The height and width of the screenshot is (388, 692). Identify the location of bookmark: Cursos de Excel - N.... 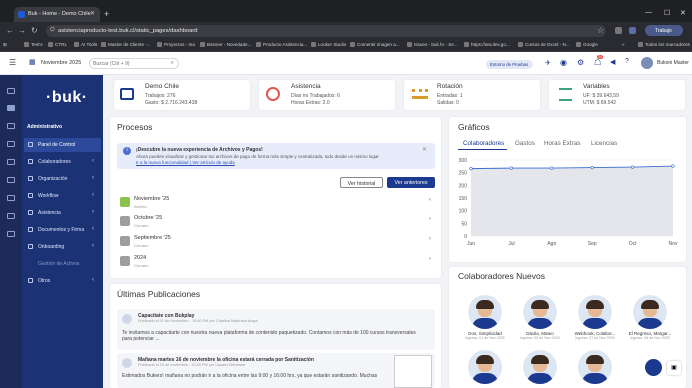
(544, 44).